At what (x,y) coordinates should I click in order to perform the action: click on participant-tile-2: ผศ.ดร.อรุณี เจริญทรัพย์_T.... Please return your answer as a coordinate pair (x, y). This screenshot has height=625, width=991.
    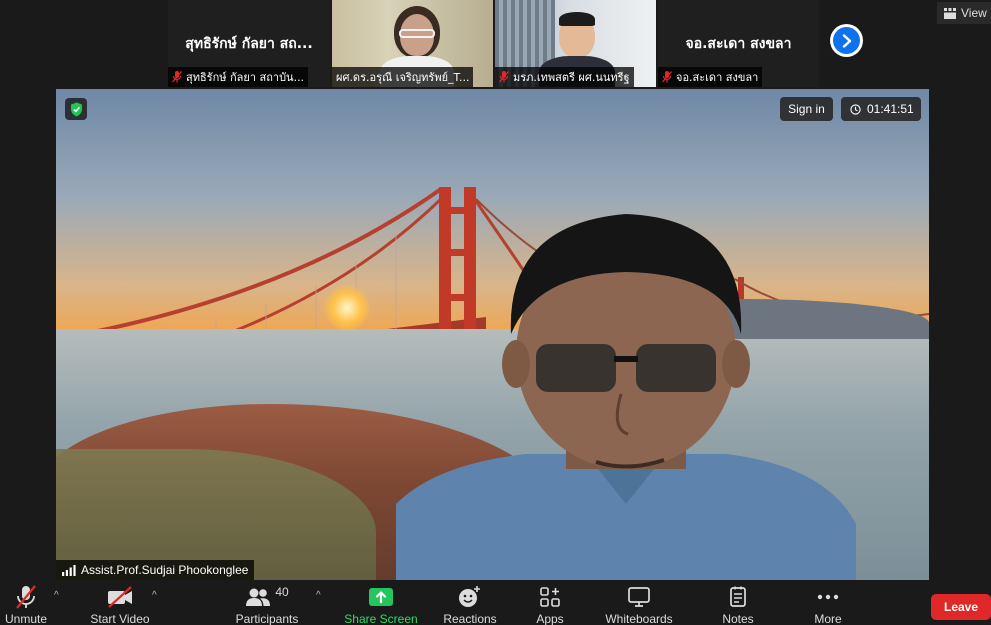
    Looking at the image, I should click on (412, 43).